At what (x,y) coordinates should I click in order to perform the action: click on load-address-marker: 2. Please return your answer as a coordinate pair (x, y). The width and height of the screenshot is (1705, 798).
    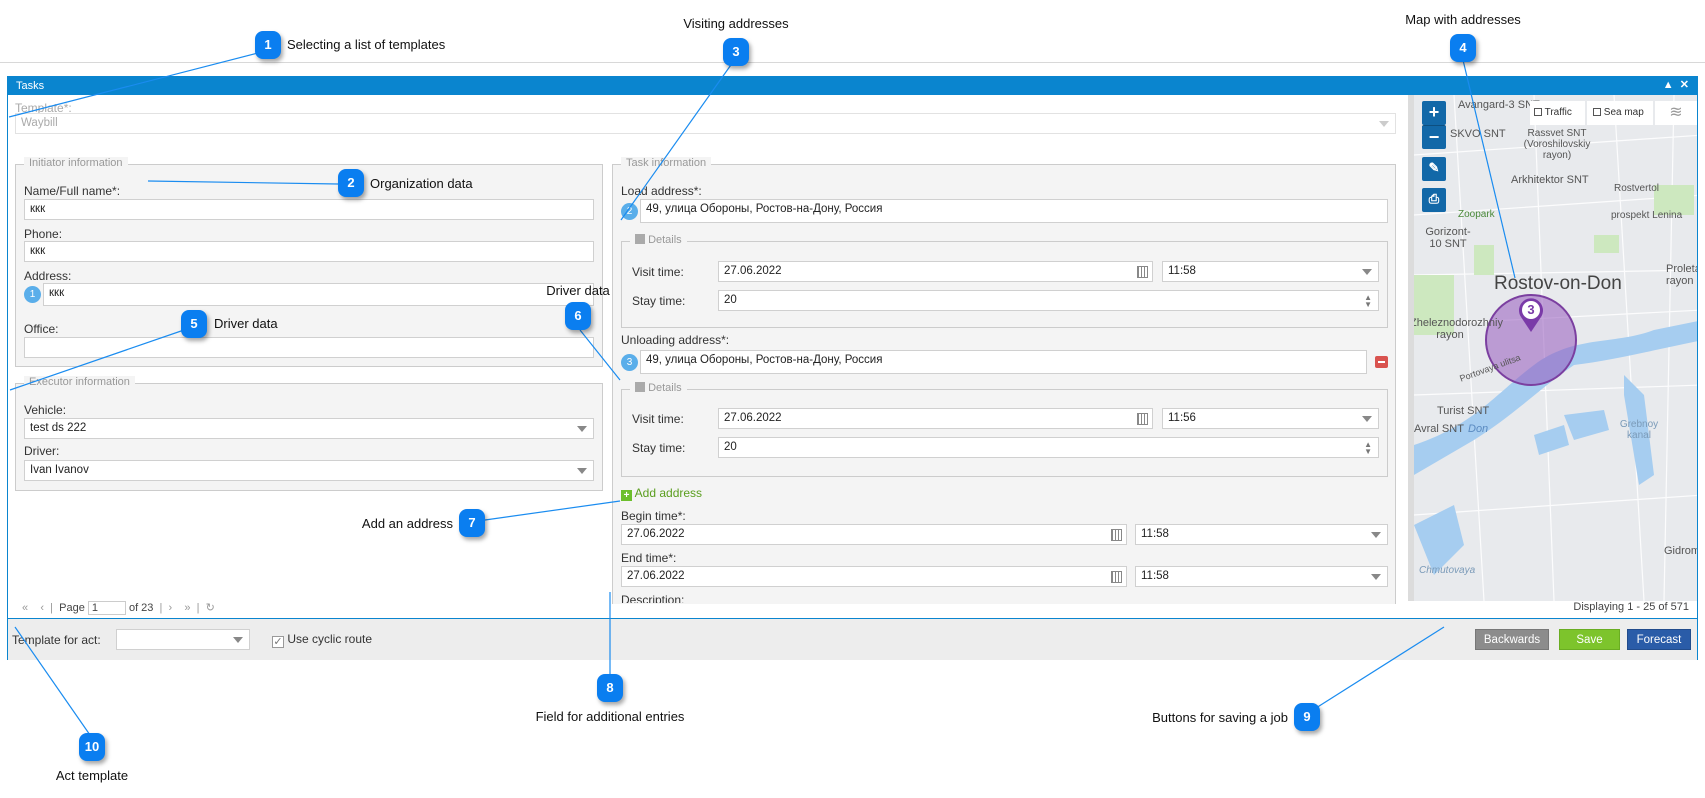
    Looking at the image, I should click on (629, 211).